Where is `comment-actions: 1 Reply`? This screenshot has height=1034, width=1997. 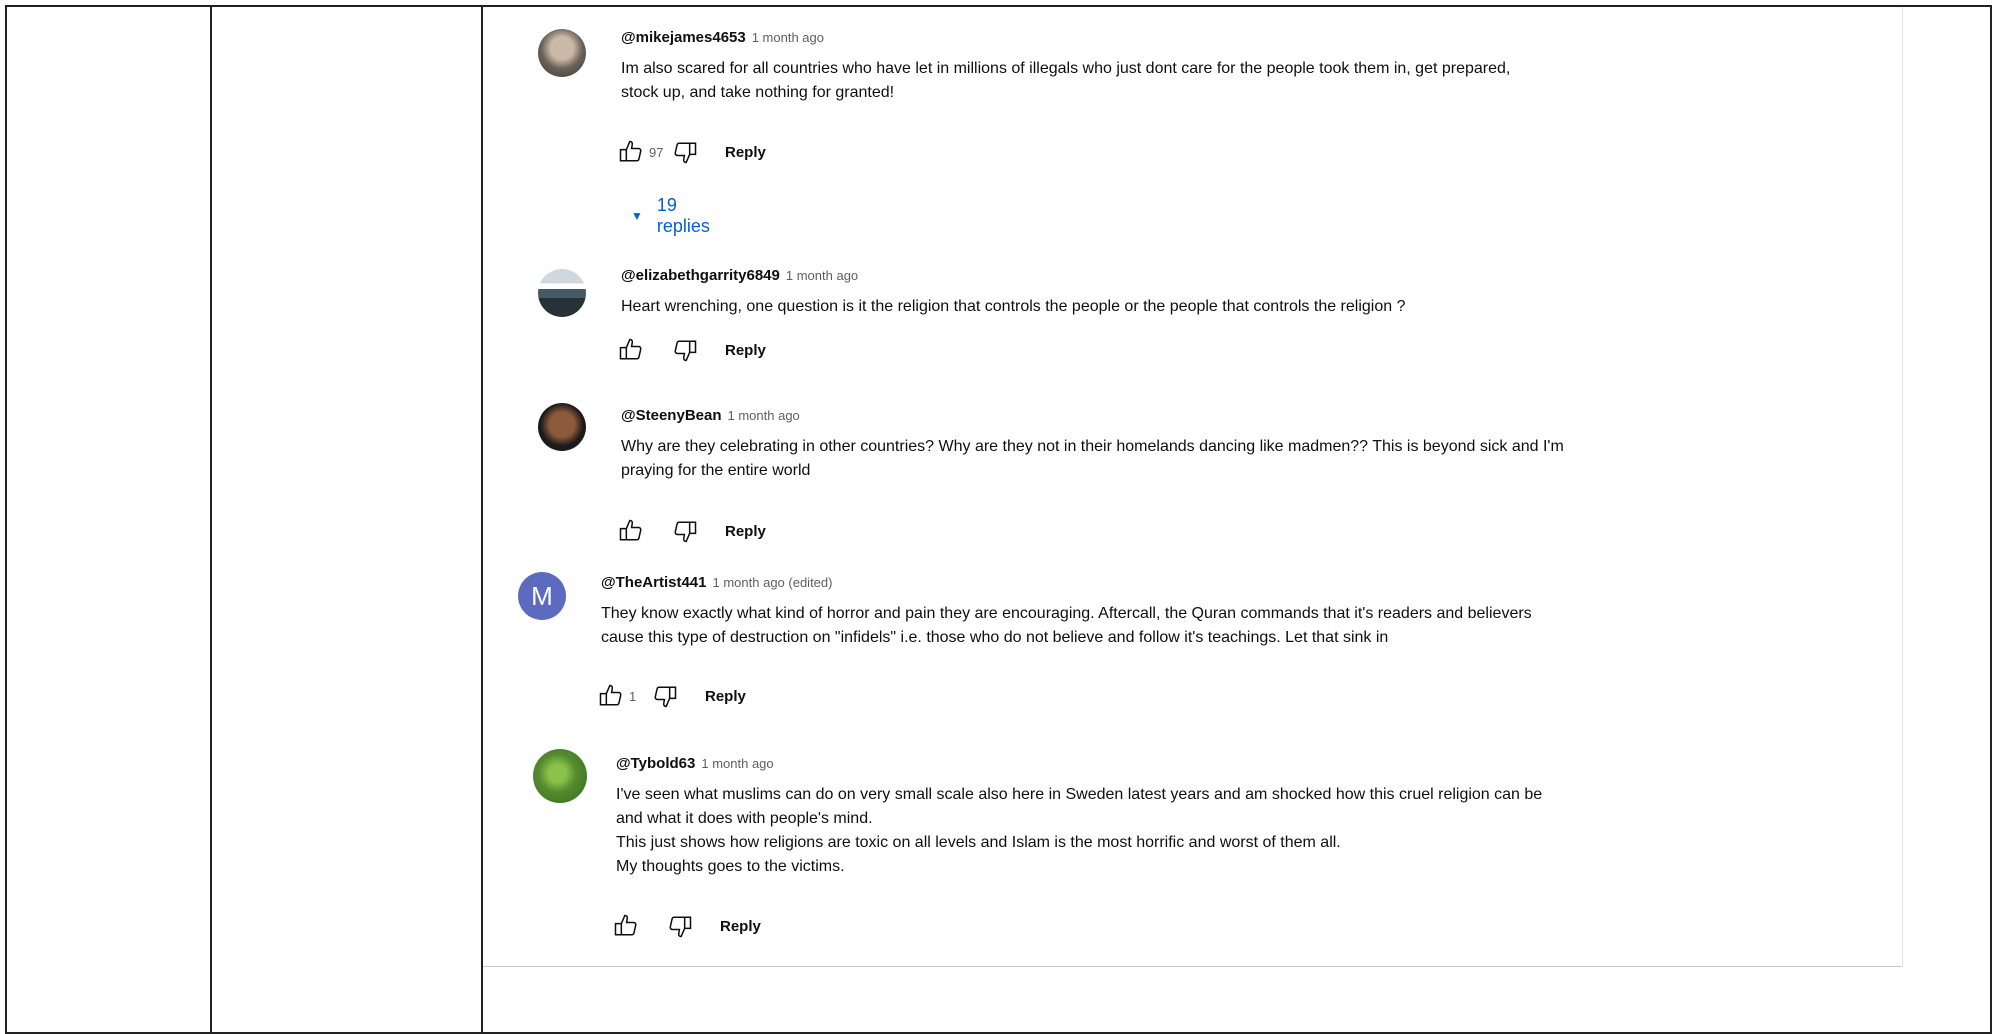
comment-actions: 1 Reply is located at coordinates (671, 696).